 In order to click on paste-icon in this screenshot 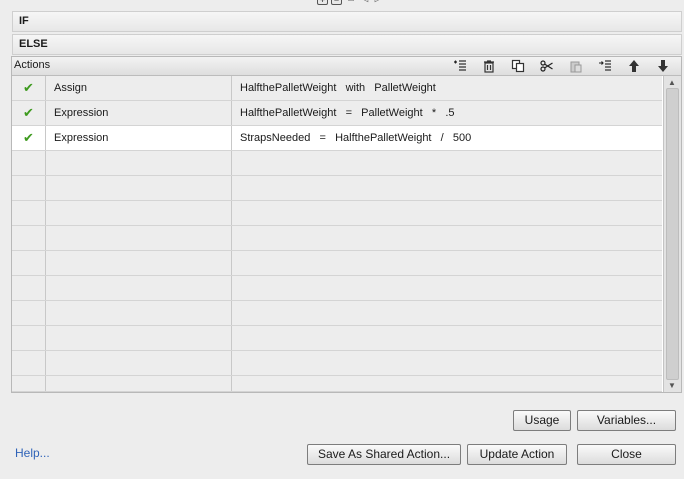, I will do `click(575, 66)`.